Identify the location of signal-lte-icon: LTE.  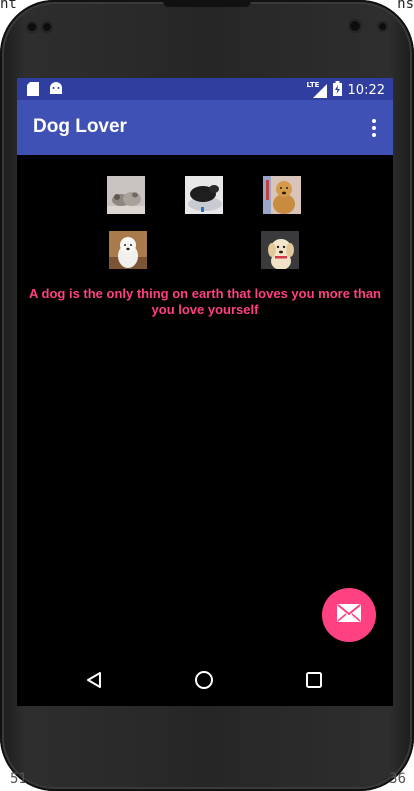
(316, 89).